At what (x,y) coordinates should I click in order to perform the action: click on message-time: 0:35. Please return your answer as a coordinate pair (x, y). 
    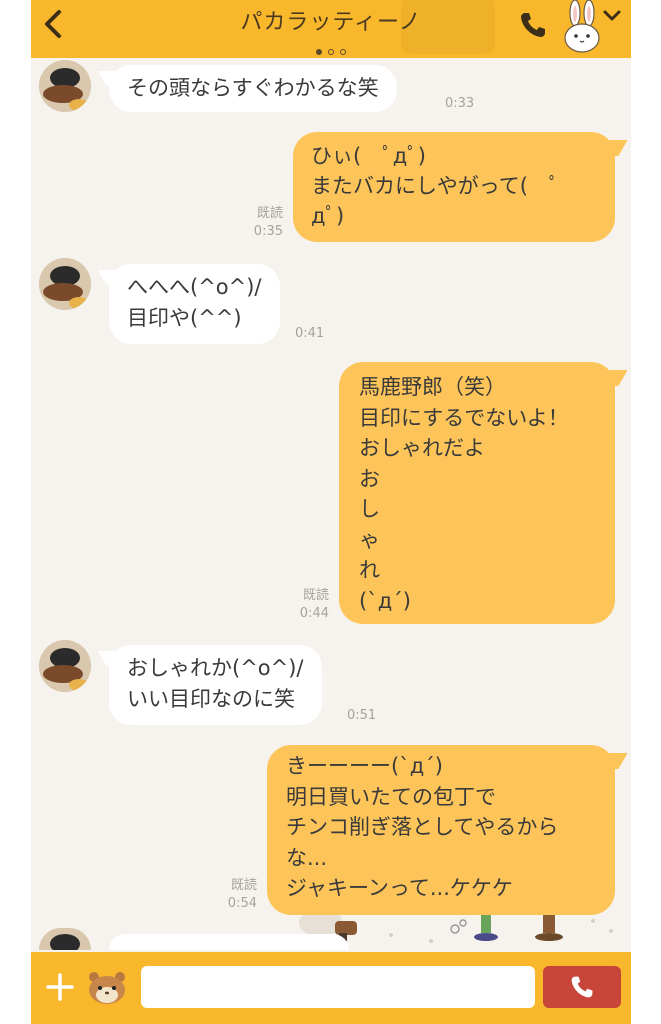
    Looking at the image, I should click on (268, 231).